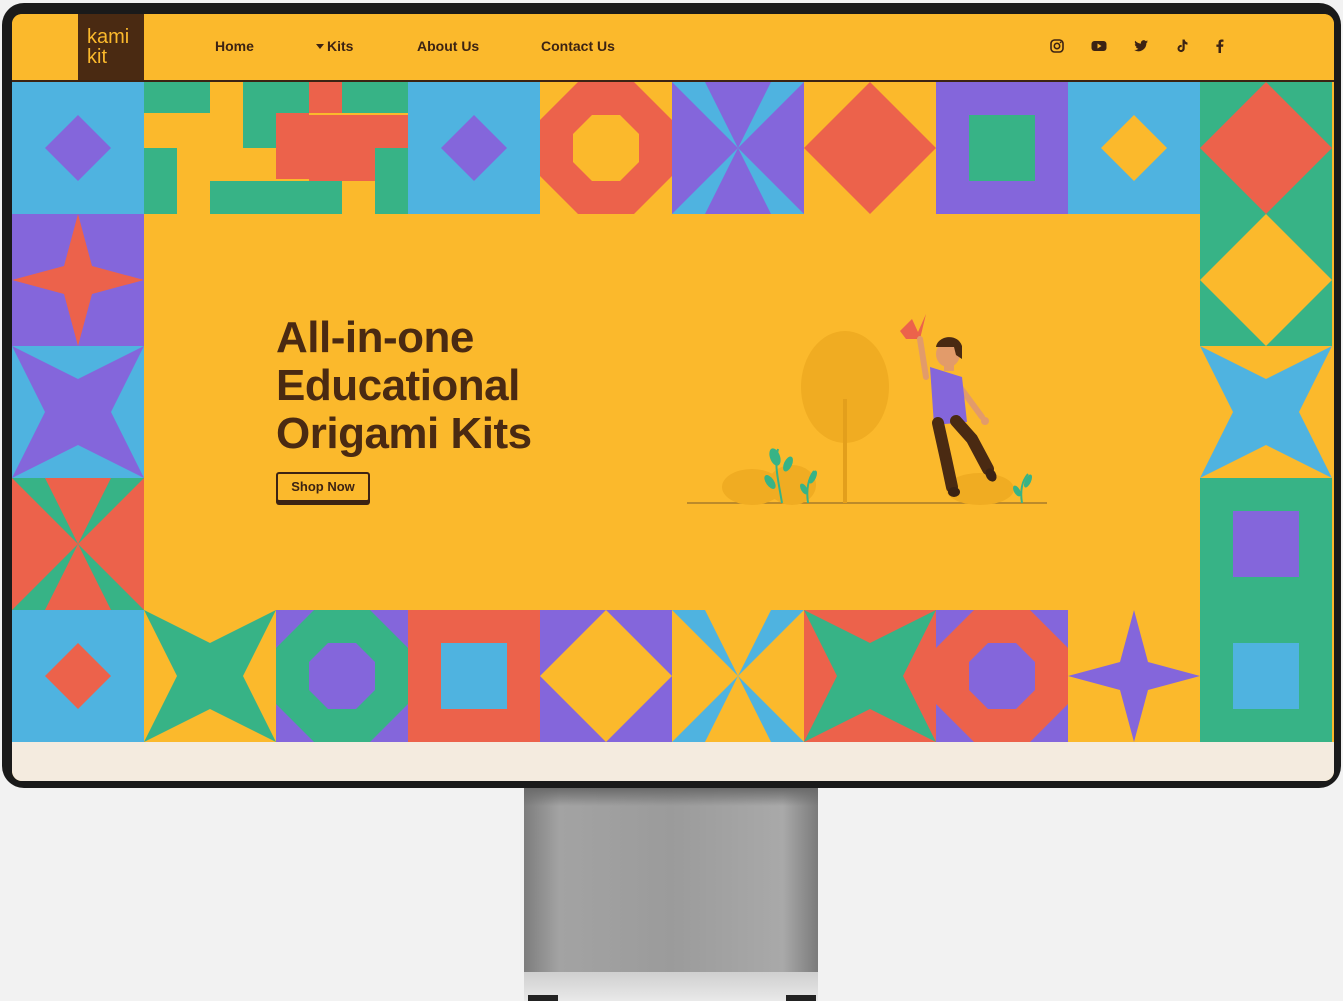  What do you see at coordinates (320, 46) in the screenshot?
I see `caret-down-icon` at bounding box center [320, 46].